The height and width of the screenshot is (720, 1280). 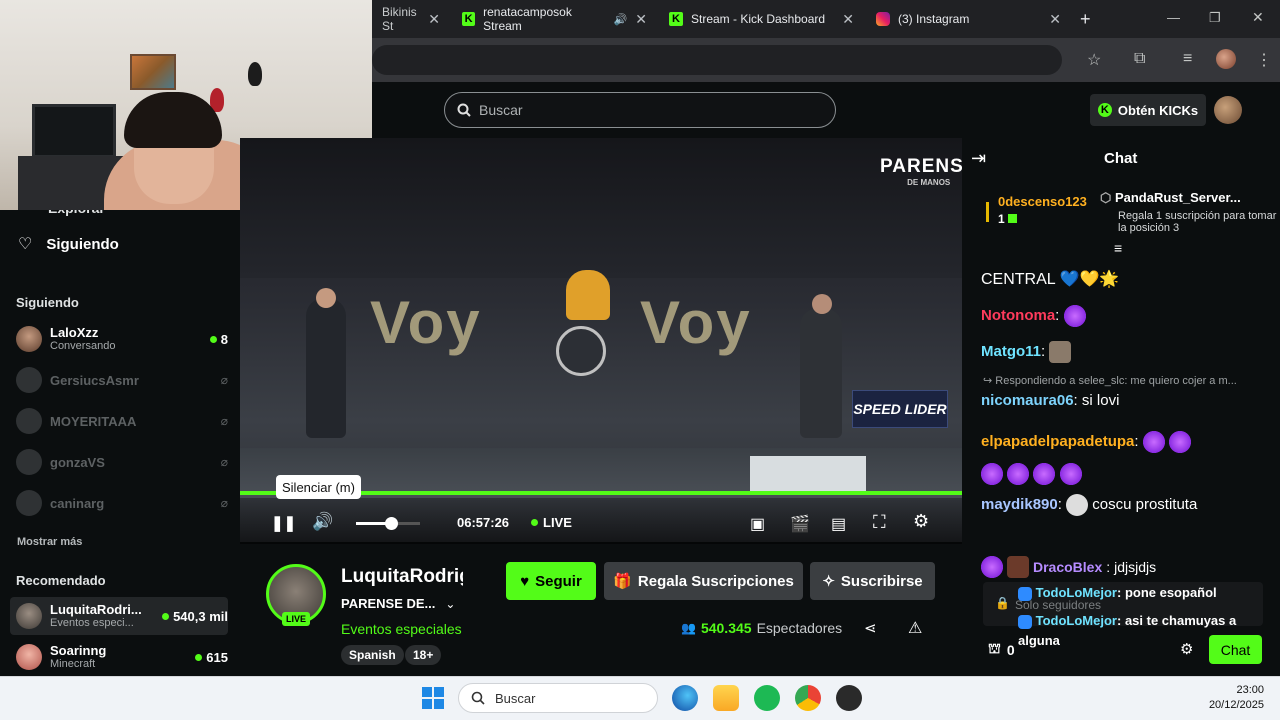 What do you see at coordinates (1126, 505) in the screenshot?
I see `chat-message: maydik890: coscu prostituta` at bounding box center [1126, 505].